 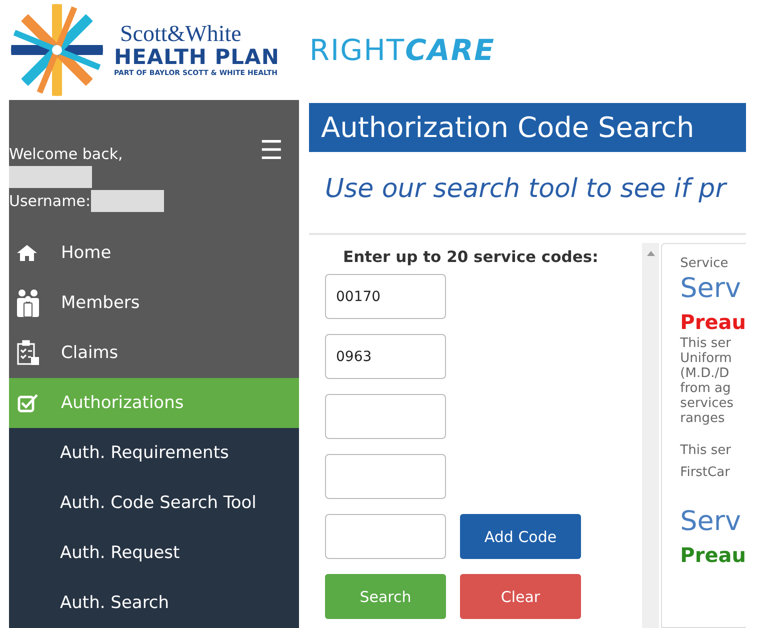 I want to click on username-label: Username:, so click(x=50, y=201).